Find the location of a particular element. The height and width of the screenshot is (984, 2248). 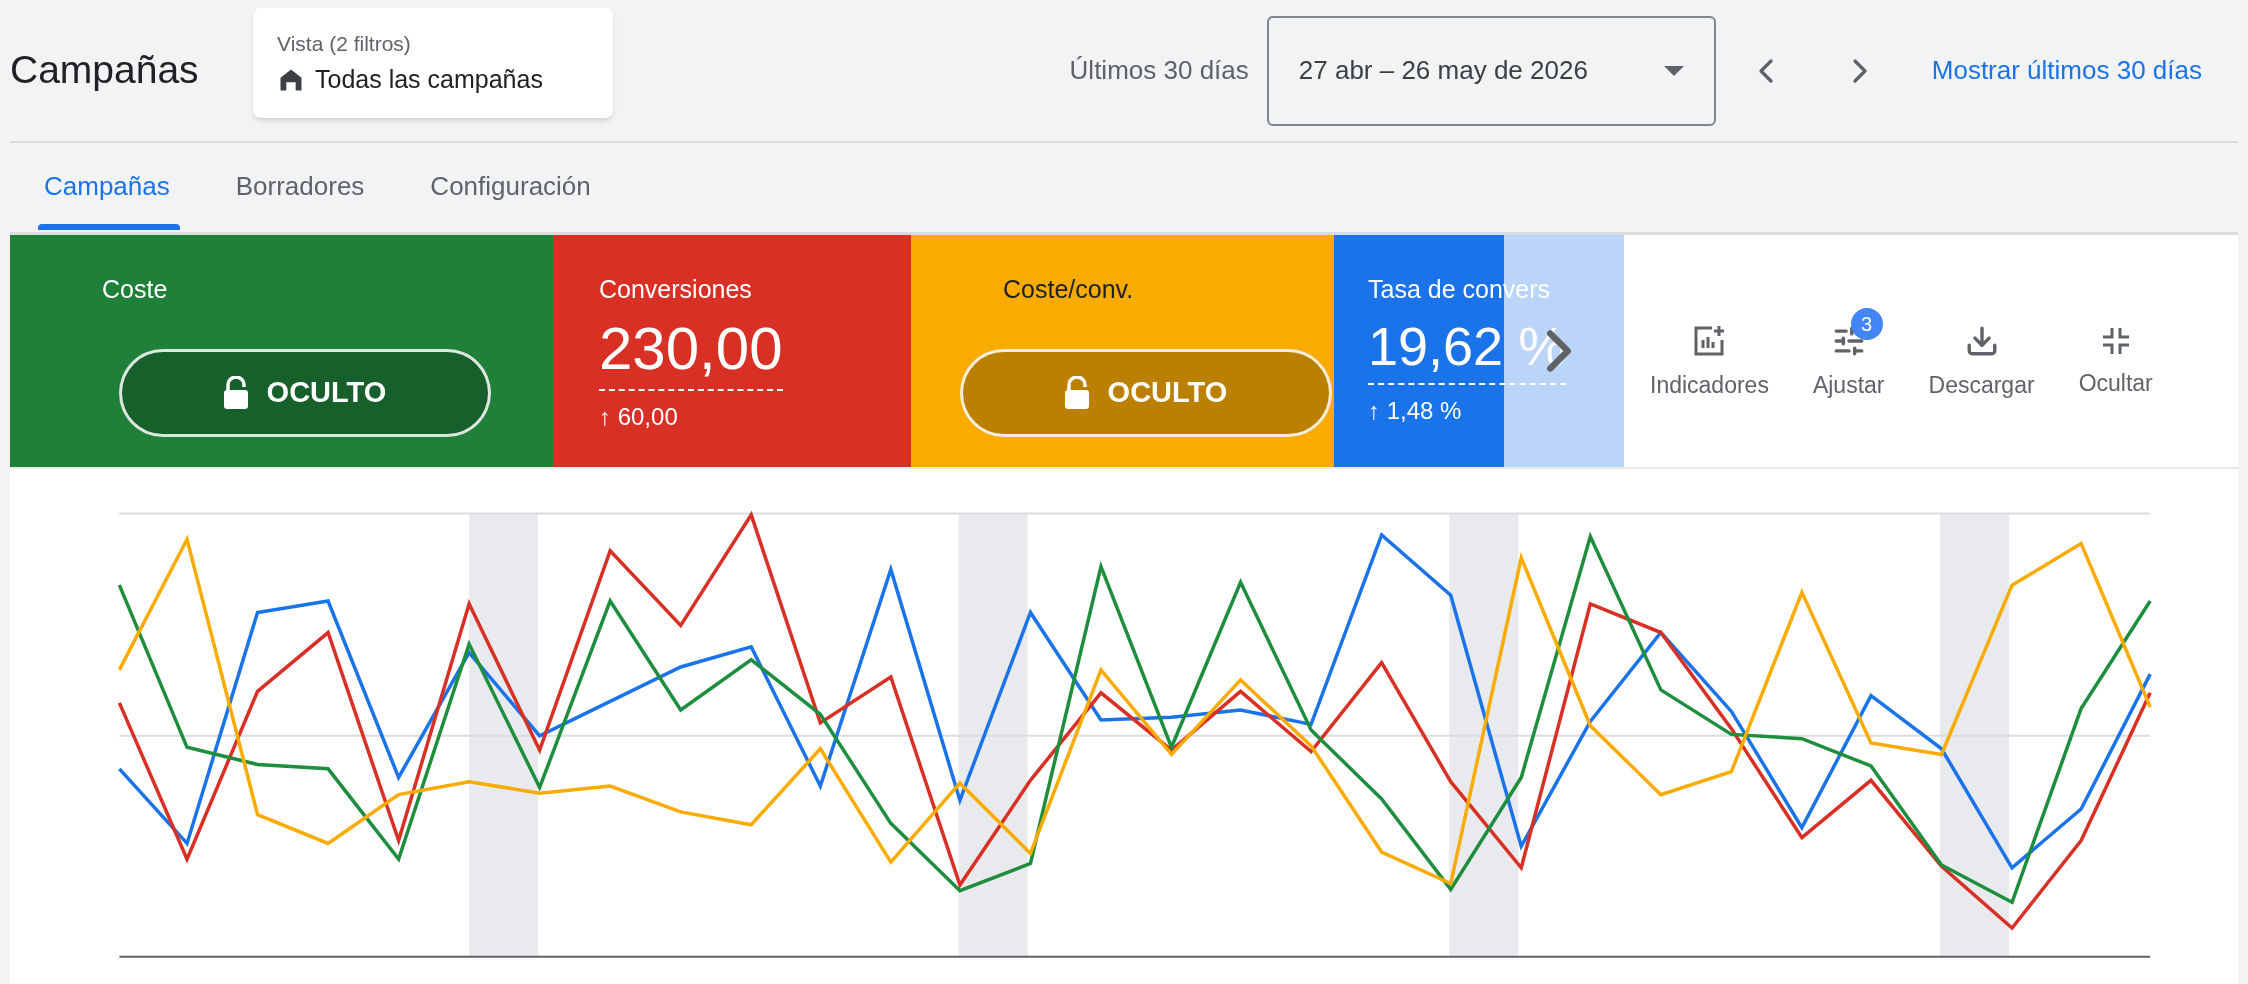

toolbar-button: Ajustar 3 is located at coordinates (1848, 355).